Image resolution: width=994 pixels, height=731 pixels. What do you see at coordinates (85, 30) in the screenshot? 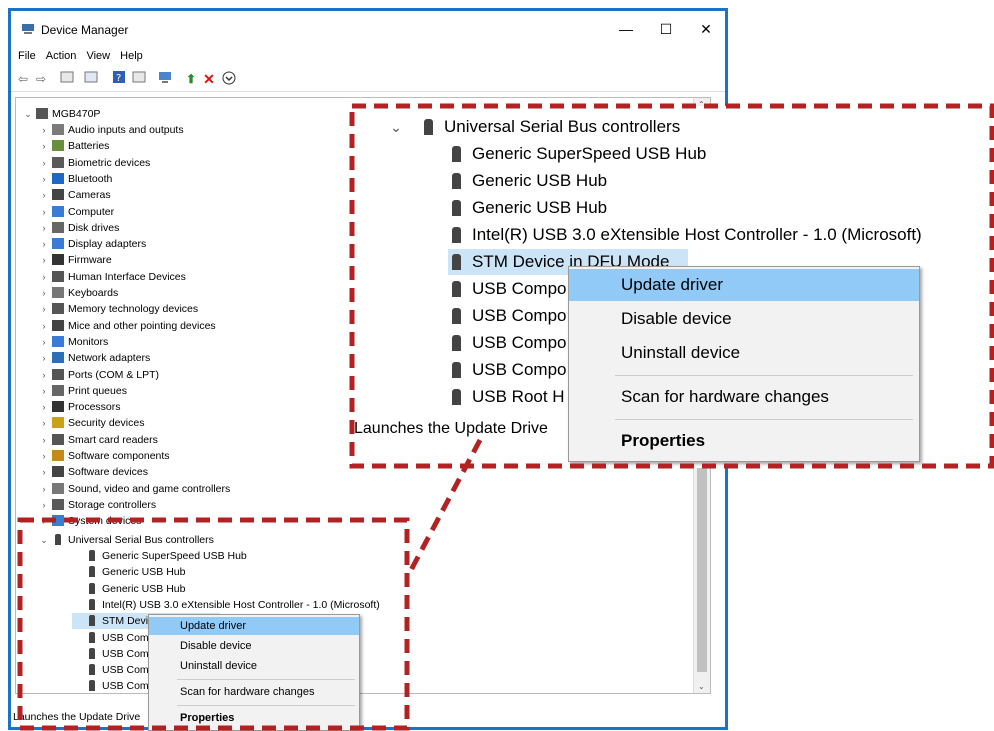
I see `window-title: Device Manager` at bounding box center [85, 30].